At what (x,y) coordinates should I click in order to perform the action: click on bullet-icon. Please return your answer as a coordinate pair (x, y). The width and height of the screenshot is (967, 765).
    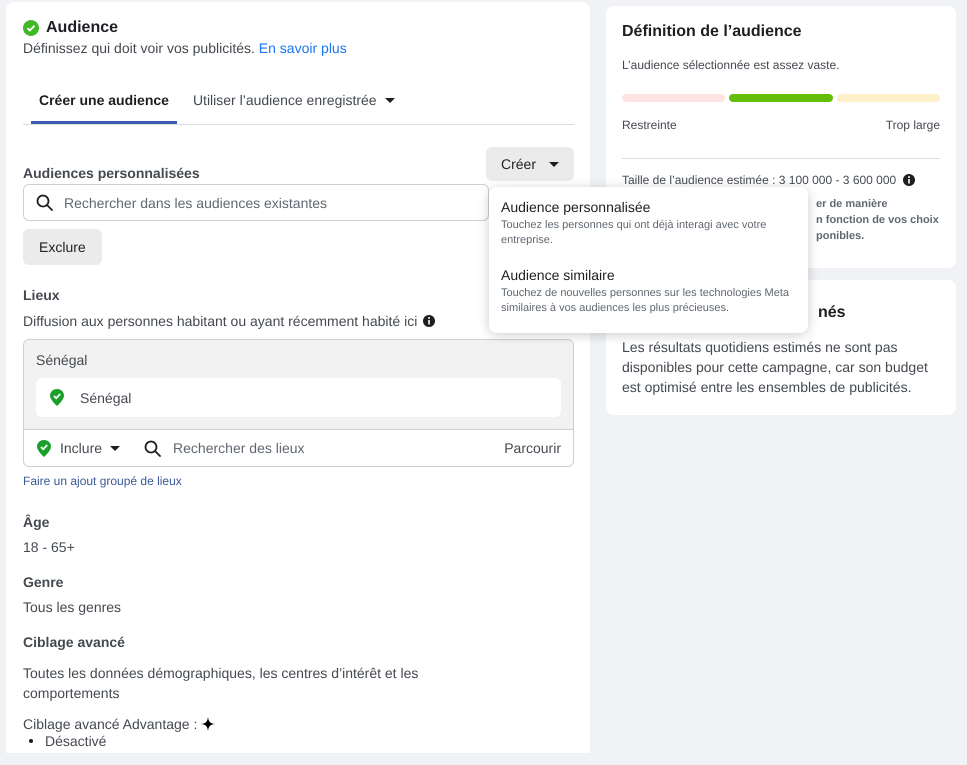
    Looking at the image, I should click on (31, 741).